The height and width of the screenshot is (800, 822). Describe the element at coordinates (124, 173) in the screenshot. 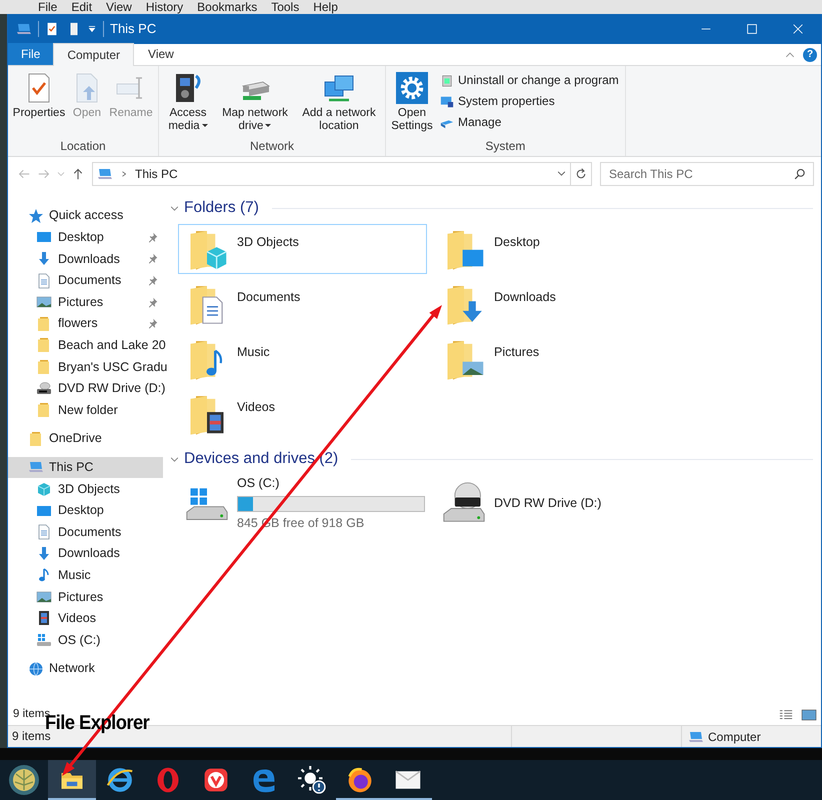

I see `chevron-right-icon` at that location.